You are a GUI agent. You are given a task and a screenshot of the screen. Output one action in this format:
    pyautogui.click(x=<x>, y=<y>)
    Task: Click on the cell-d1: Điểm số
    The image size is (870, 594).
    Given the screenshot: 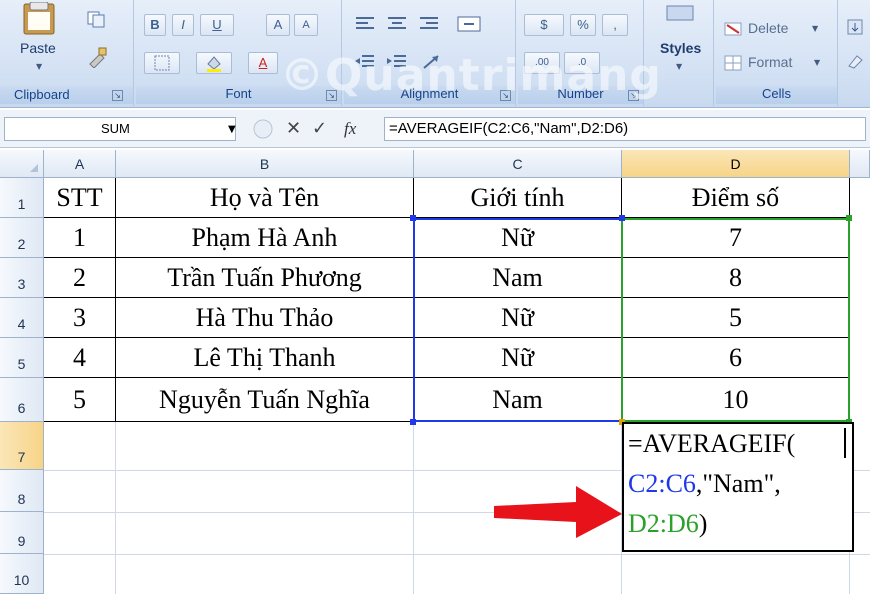 What is the action you would take?
    pyautogui.click(x=736, y=198)
    